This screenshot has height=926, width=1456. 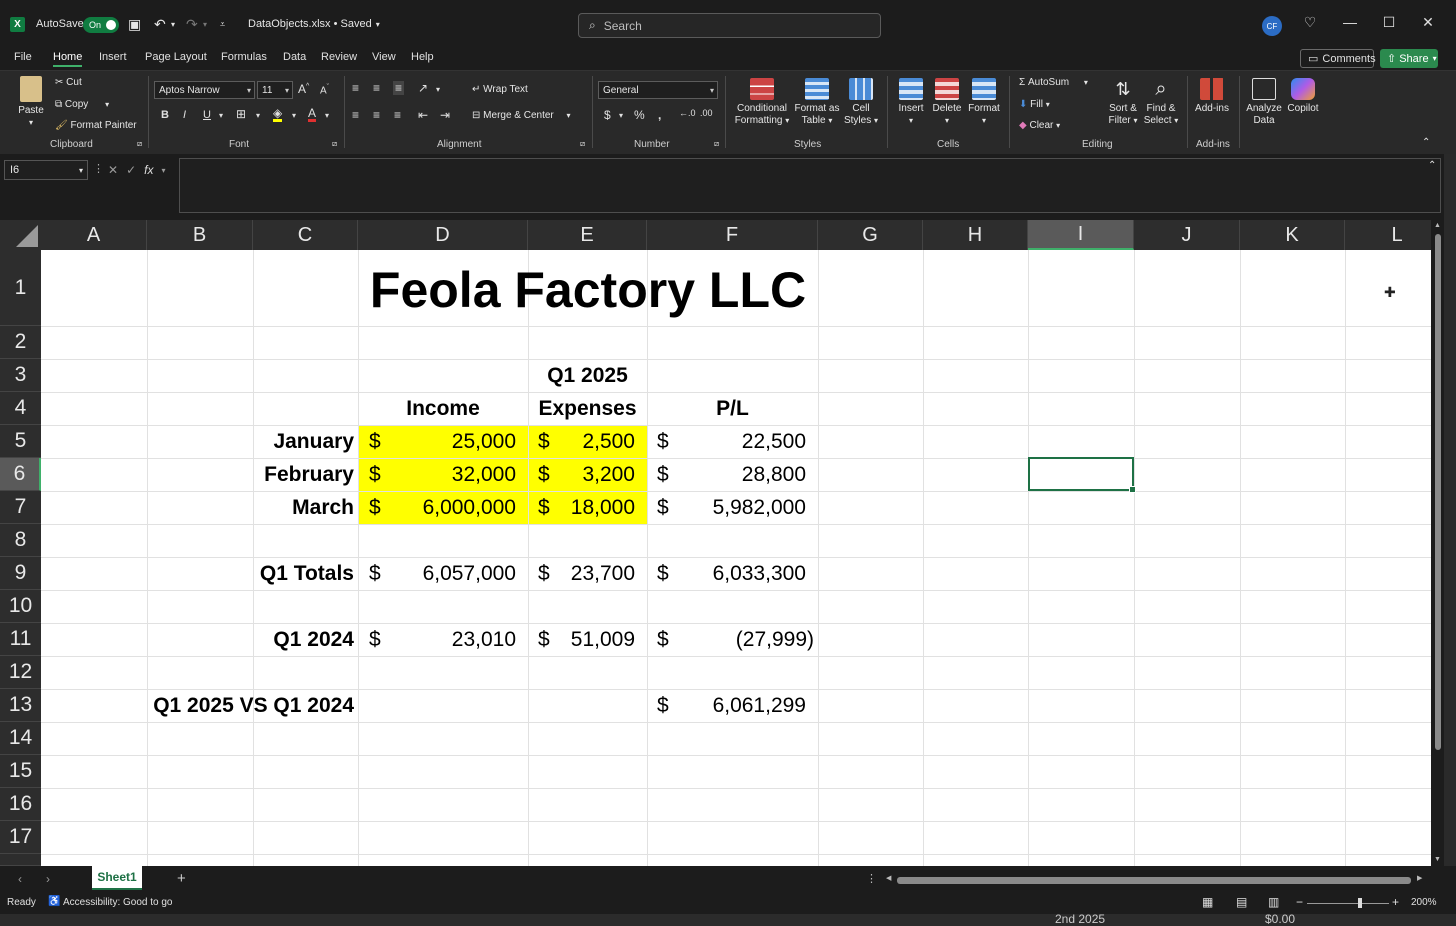 I want to click on row-header-7: 7, so click(x=20, y=507).